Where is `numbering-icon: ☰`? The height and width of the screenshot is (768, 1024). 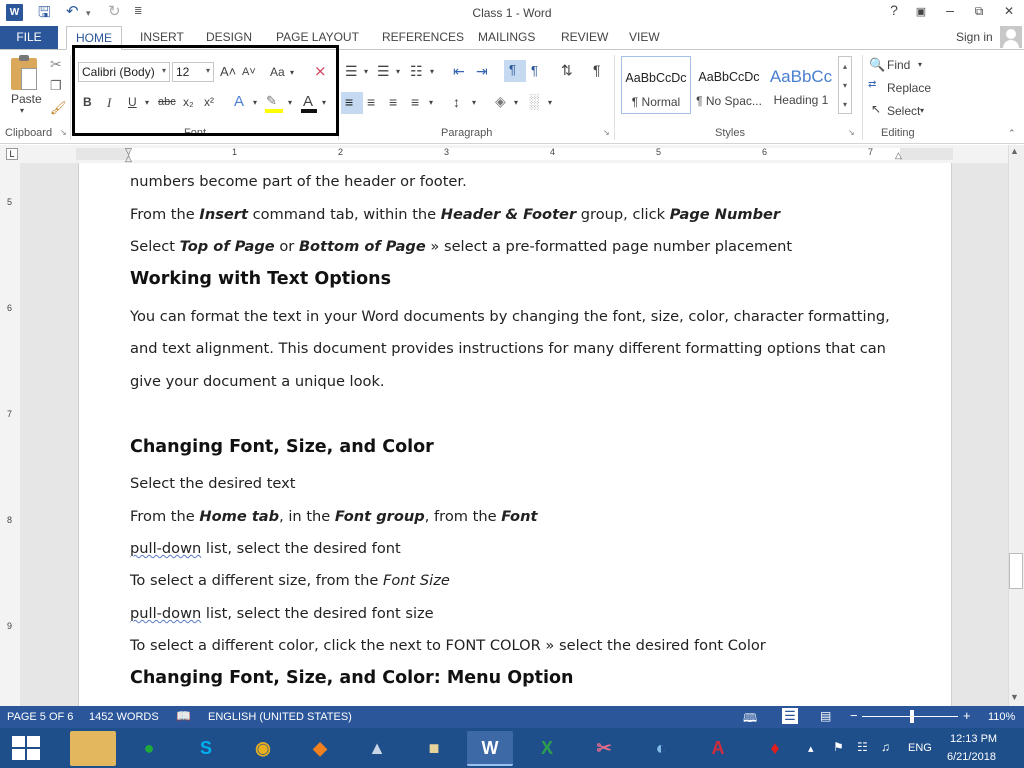 numbering-icon: ☰ is located at coordinates (383, 71).